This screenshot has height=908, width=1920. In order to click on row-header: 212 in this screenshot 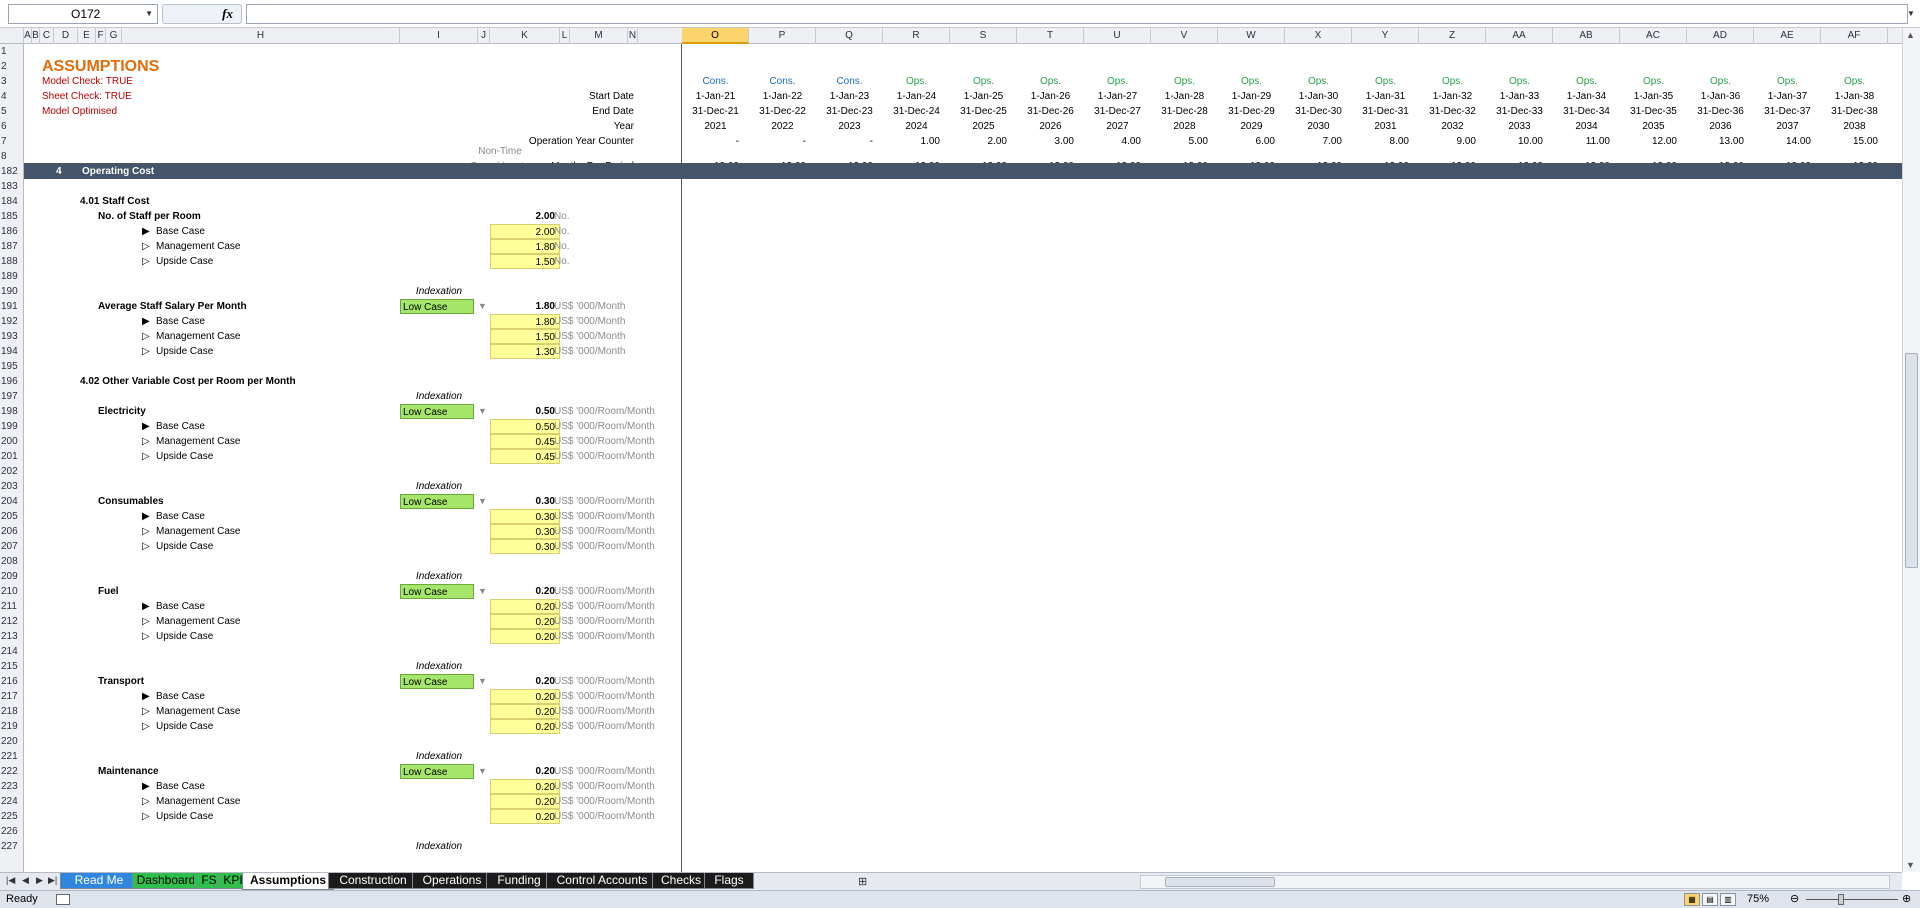, I will do `click(12, 621)`.